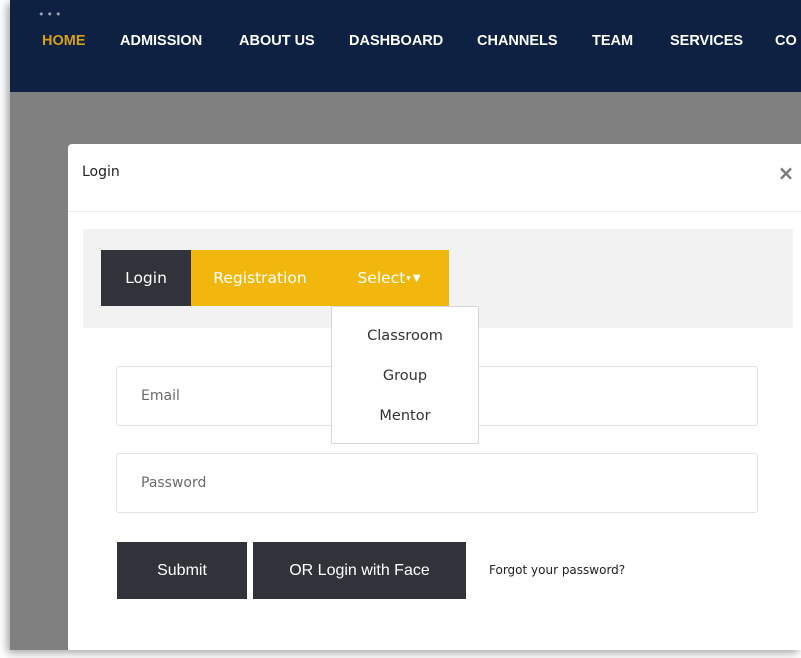  What do you see at coordinates (381, 278) in the screenshot?
I see `tab-select-label: Select` at bounding box center [381, 278].